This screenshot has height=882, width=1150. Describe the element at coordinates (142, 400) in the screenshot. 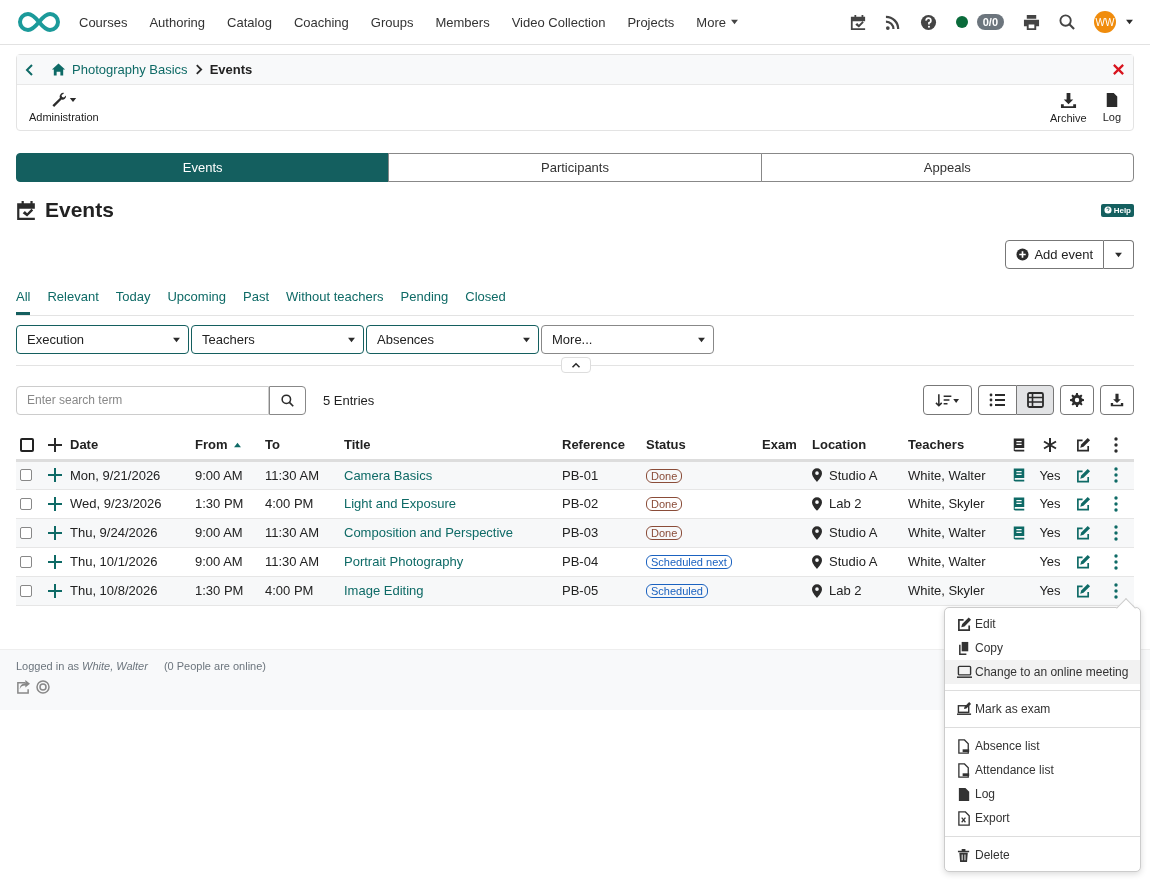

I see `search-field: Enter search term` at that location.